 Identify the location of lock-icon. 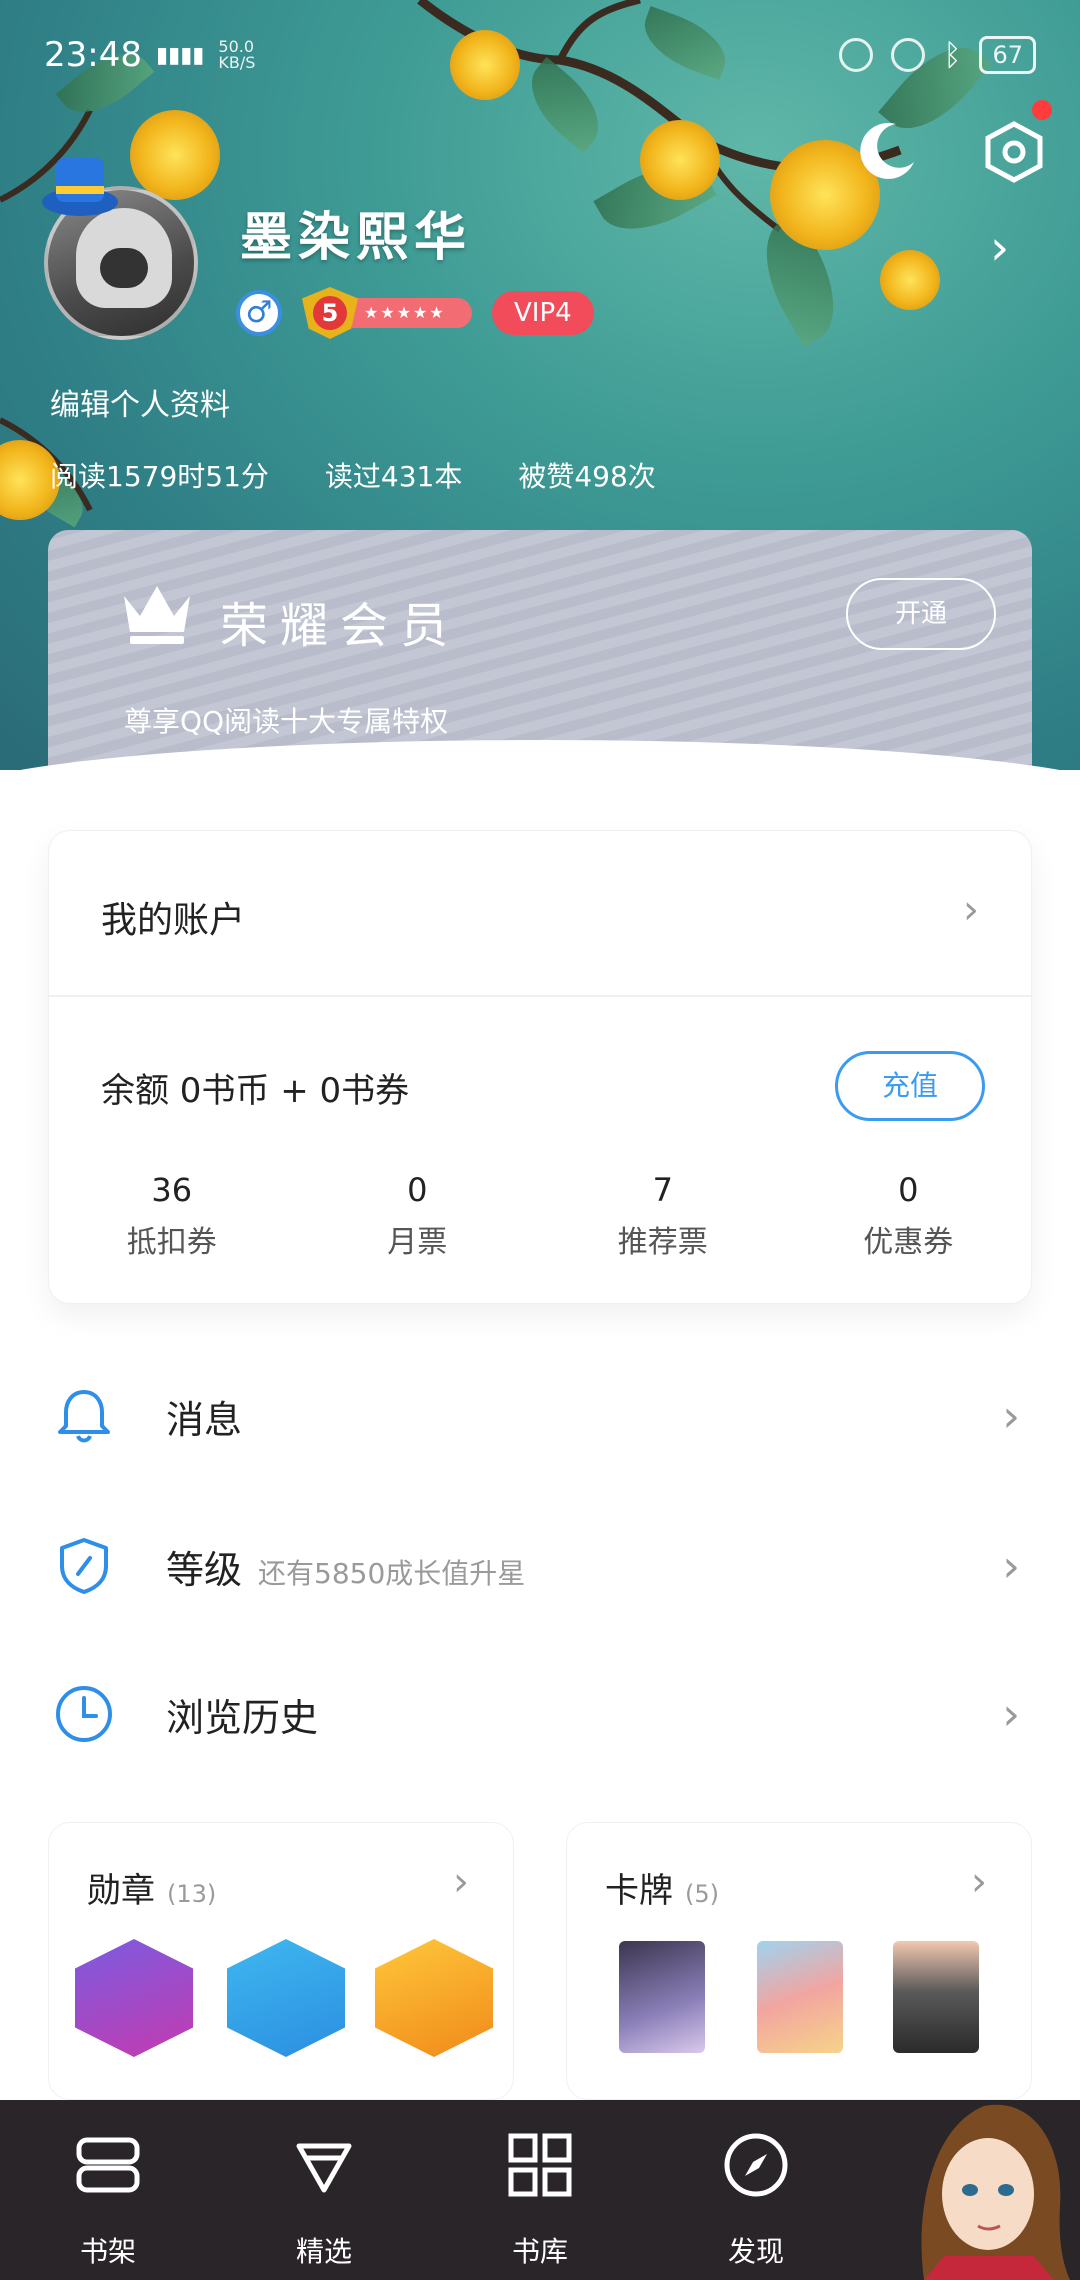
(856, 55).